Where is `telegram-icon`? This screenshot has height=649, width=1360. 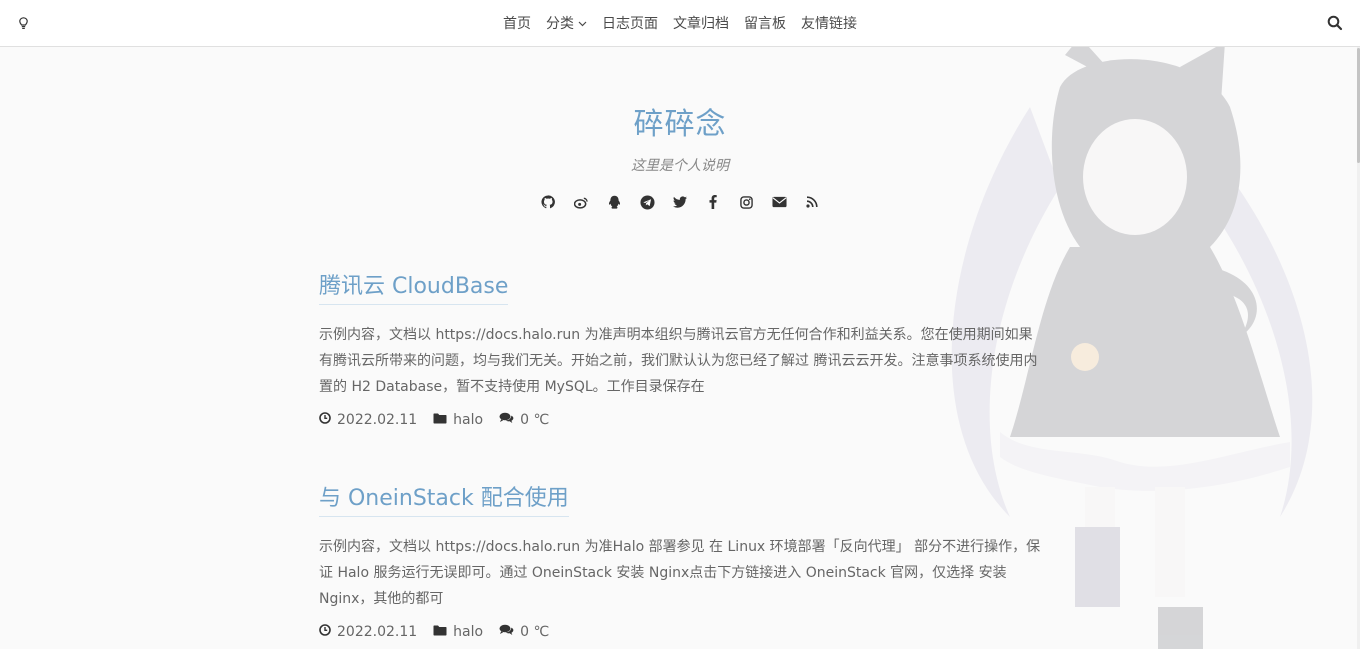 telegram-icon is located at coordinates (647, 202).